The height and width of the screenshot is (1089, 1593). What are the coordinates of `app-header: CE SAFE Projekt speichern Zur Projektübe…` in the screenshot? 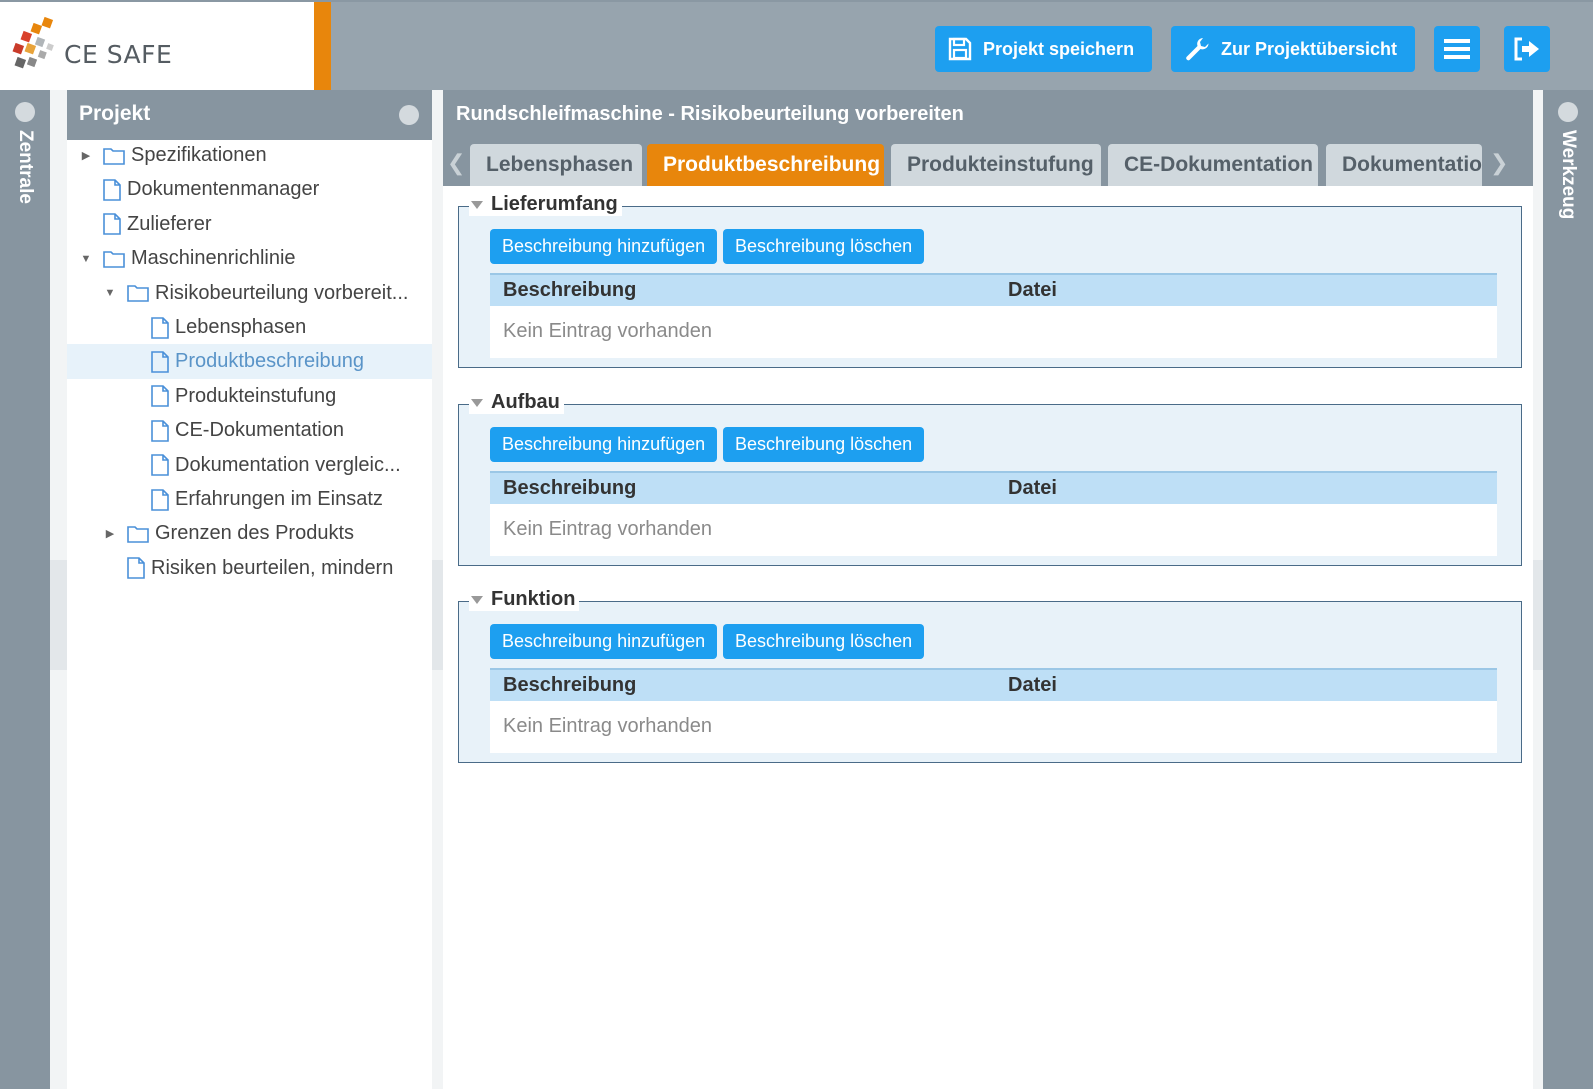 It's located at (796, 45).